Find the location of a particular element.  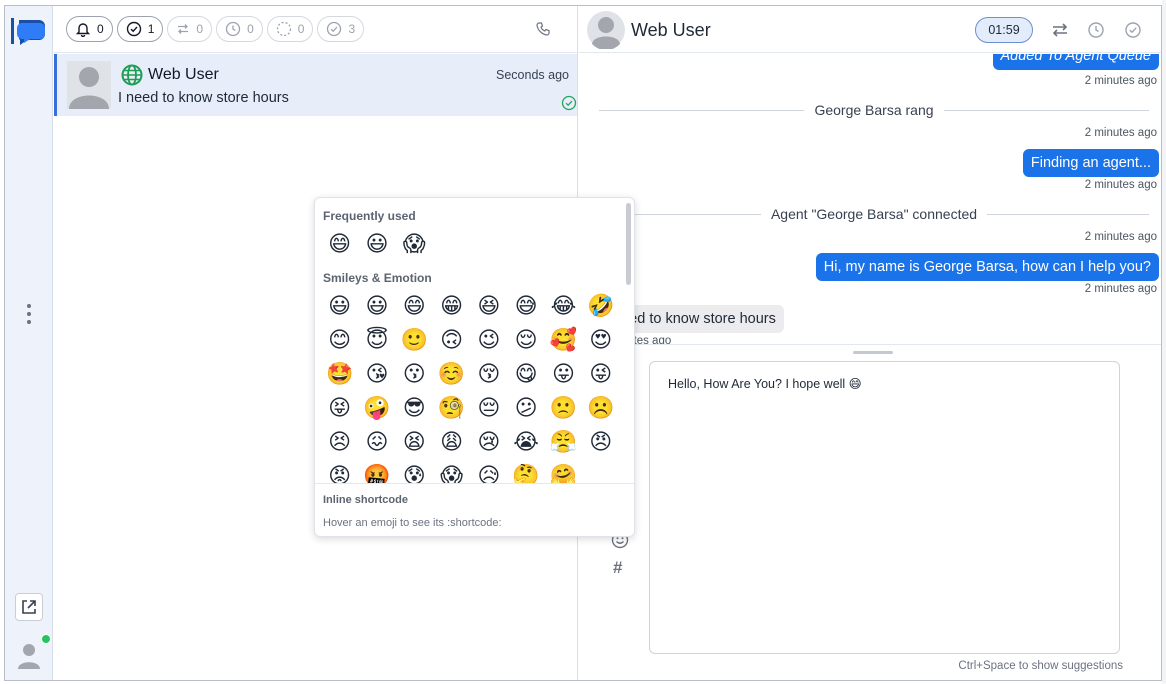

emoji-item: 🥰 is located at coordinates (563, 340).